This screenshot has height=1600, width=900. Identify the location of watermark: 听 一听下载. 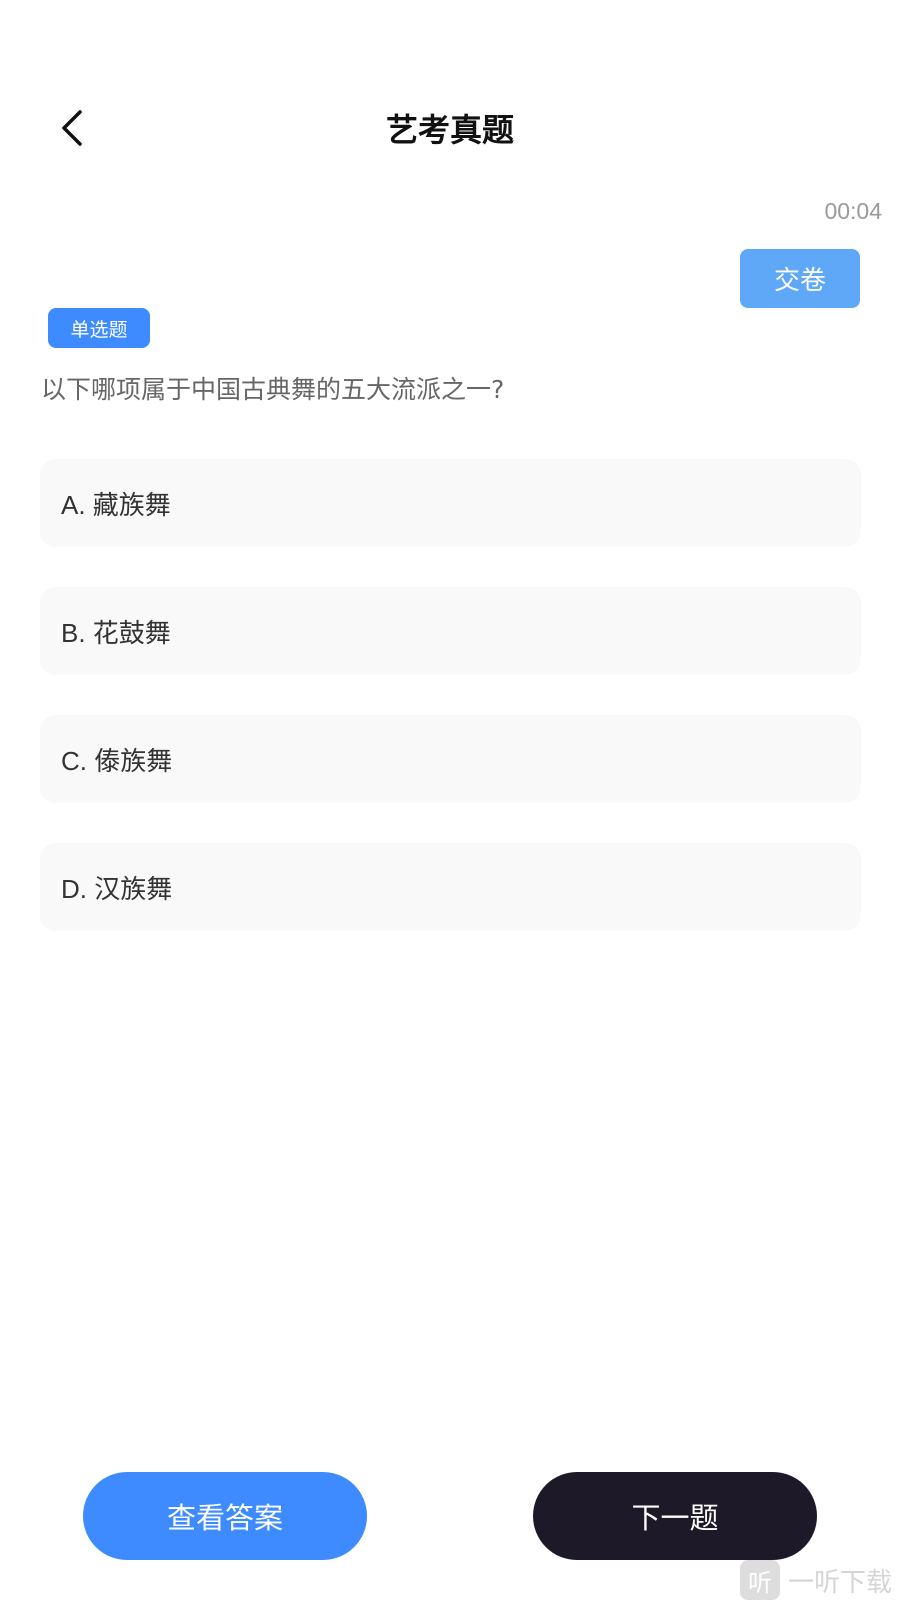
(816, 1580).